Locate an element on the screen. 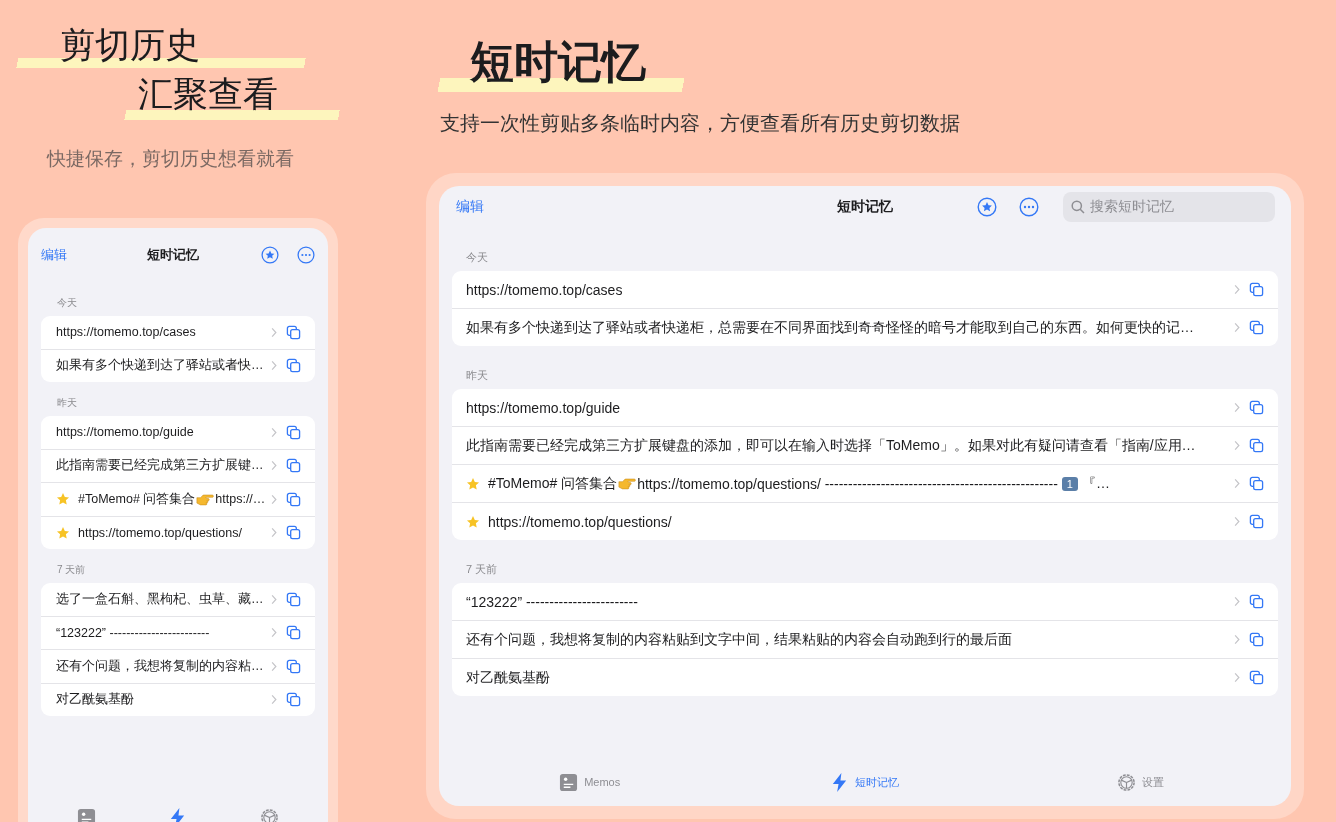  tab-bar-item: 短时记忆 is located at coordinates (865, 782).